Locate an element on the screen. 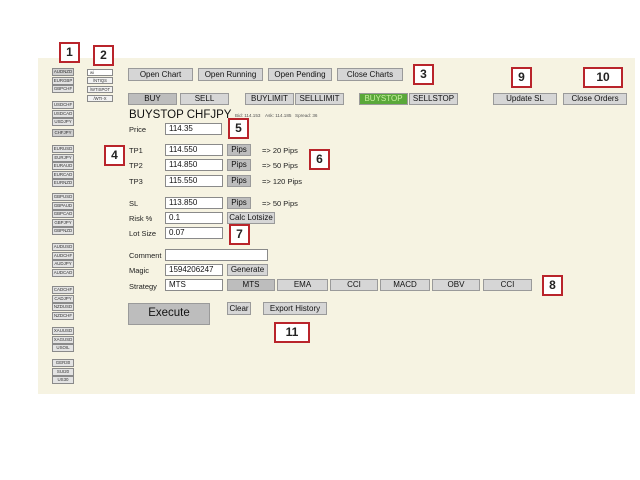 The height and width of the screenshot is (480, 640). symbol-button-audusd: AUDUSD is located at coordinates (63, 247).